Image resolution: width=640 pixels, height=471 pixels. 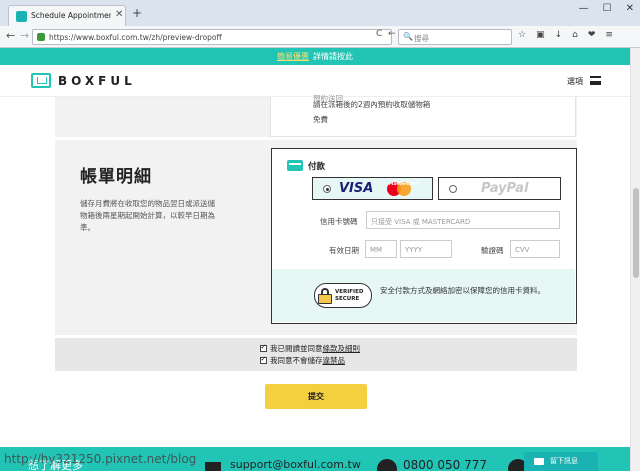 I want to click on search-input: 🔍 搜尋, so click(x=455, y=37).